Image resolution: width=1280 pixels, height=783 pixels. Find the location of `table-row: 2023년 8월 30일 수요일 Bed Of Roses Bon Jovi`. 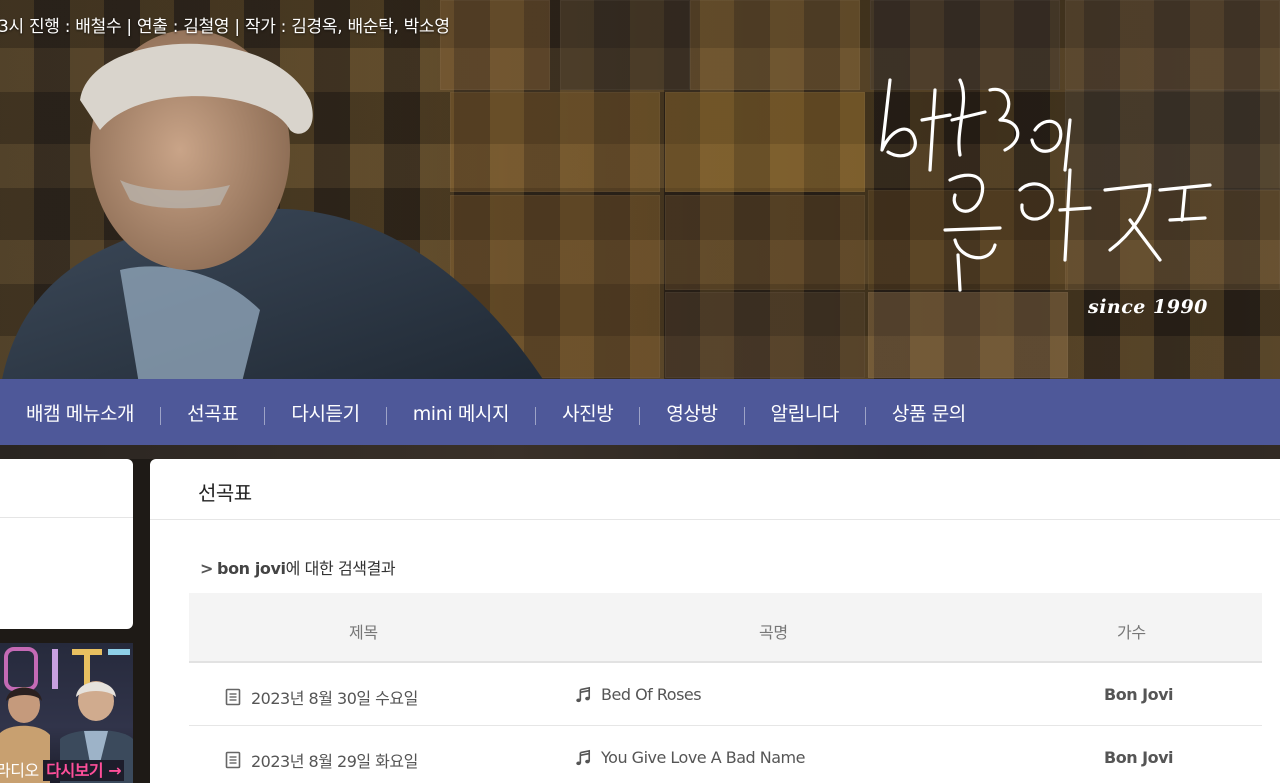

table-row: 2023년 8월 30일 수요일 Bed Of Roses Bon Jovi is located at coordinates (725, 694).